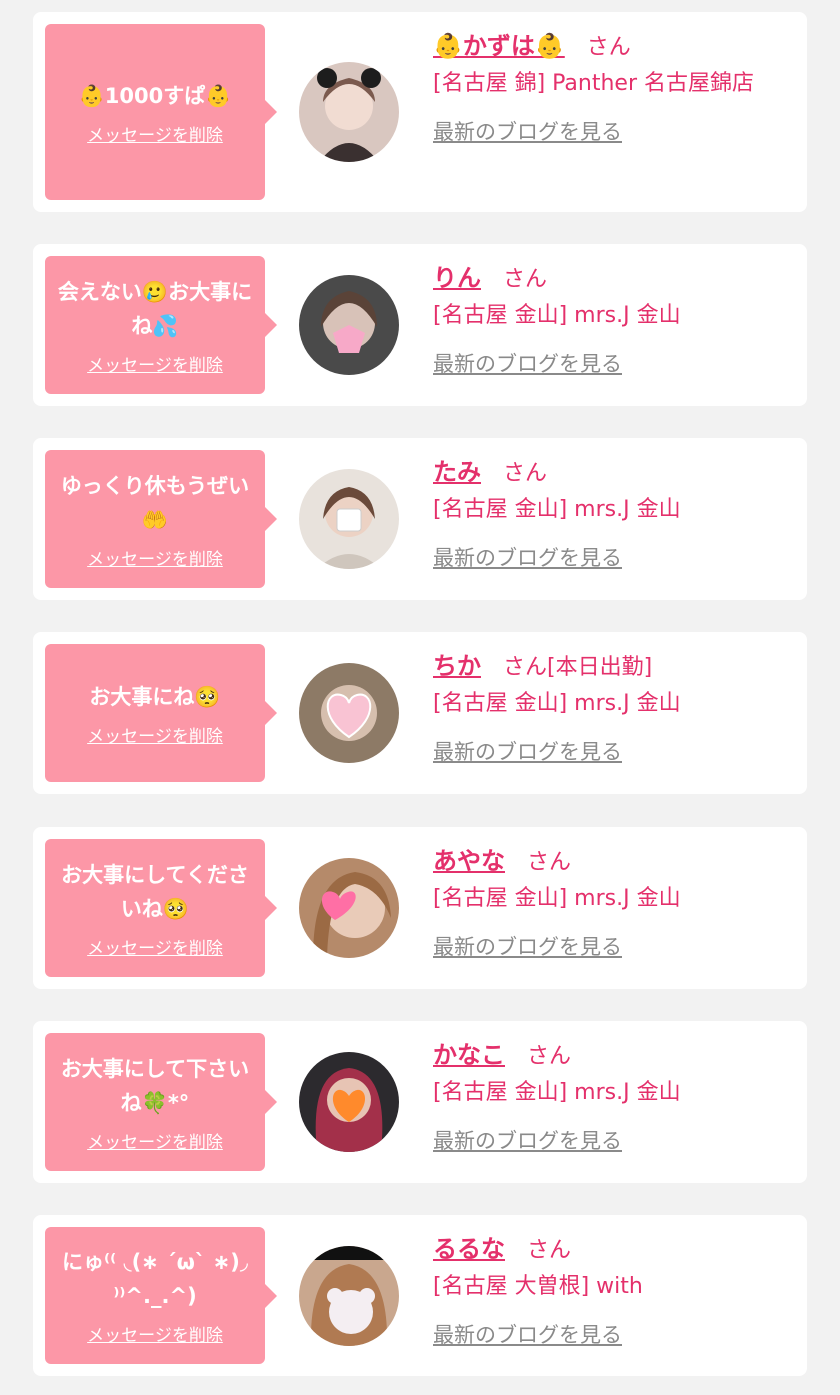 Image resolution: width=840 pixels, height=1395 pixels. What do you see at coordinates (457, 275) in the screenshot?
I see `cast-name-link: りん` at bounding box center [457, 275].